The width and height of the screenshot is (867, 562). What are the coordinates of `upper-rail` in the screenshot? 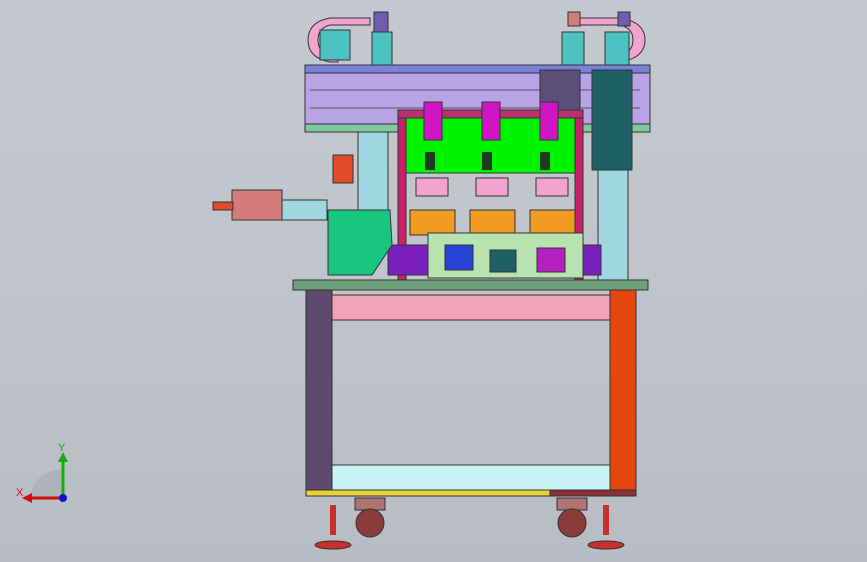 It's located at (471, 307).